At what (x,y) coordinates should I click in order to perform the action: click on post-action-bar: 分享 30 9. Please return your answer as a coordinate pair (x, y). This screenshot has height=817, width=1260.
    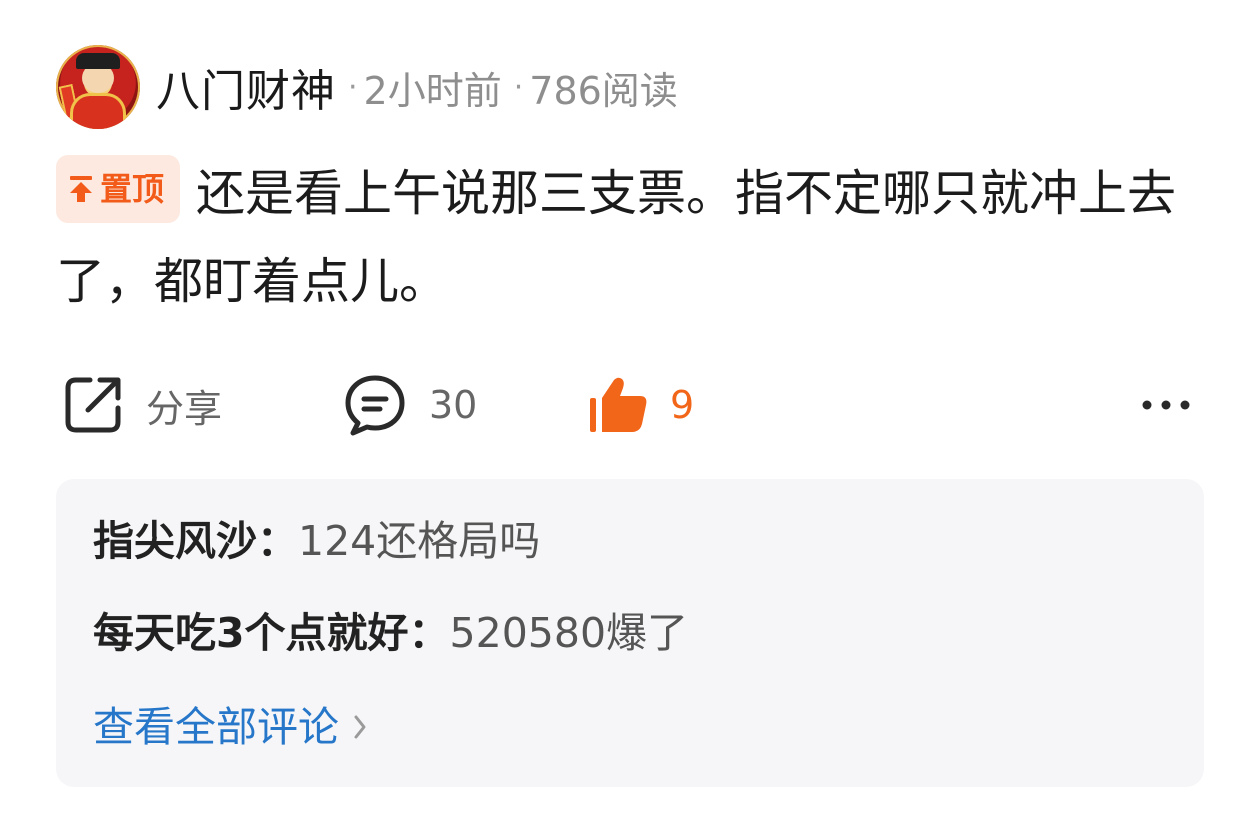
    Looking at the image, I should click on (630, 405).